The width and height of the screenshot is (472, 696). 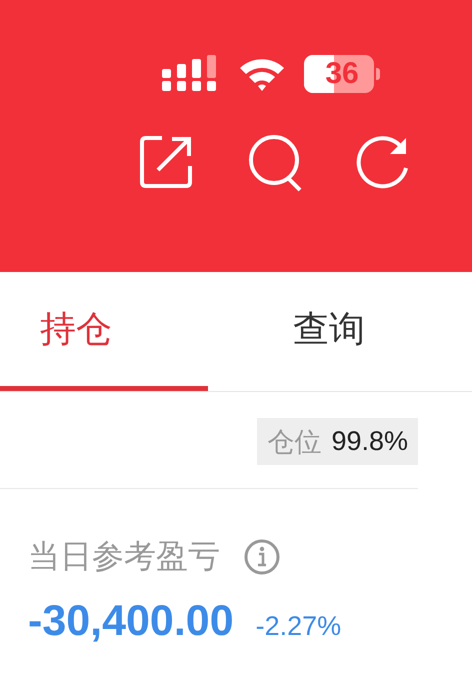 I want to click on tab: 查询, so click(x=286, y=331).